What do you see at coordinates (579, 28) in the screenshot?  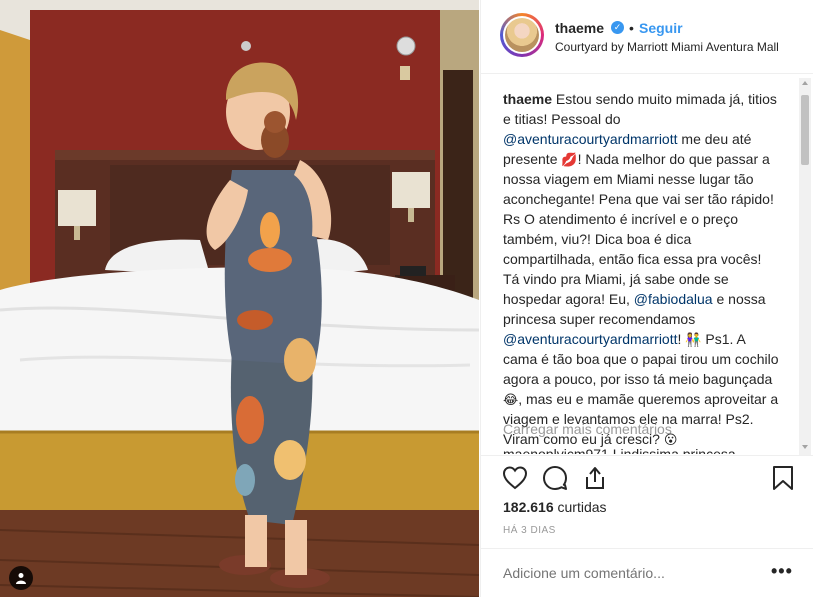 I see `username-link: thaeme` at bounding box center [579, 28].